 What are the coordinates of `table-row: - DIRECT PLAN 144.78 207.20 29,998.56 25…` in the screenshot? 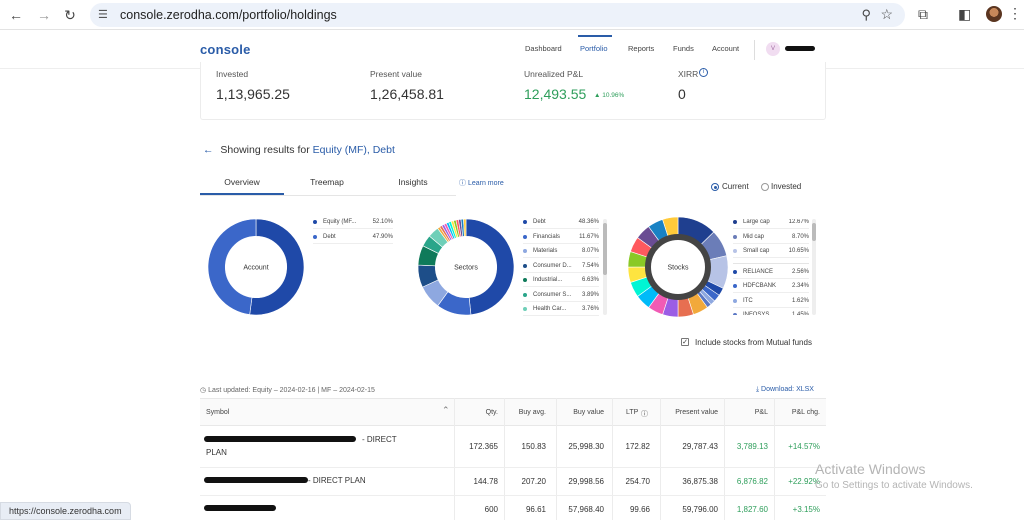 It's located at (513, 482).